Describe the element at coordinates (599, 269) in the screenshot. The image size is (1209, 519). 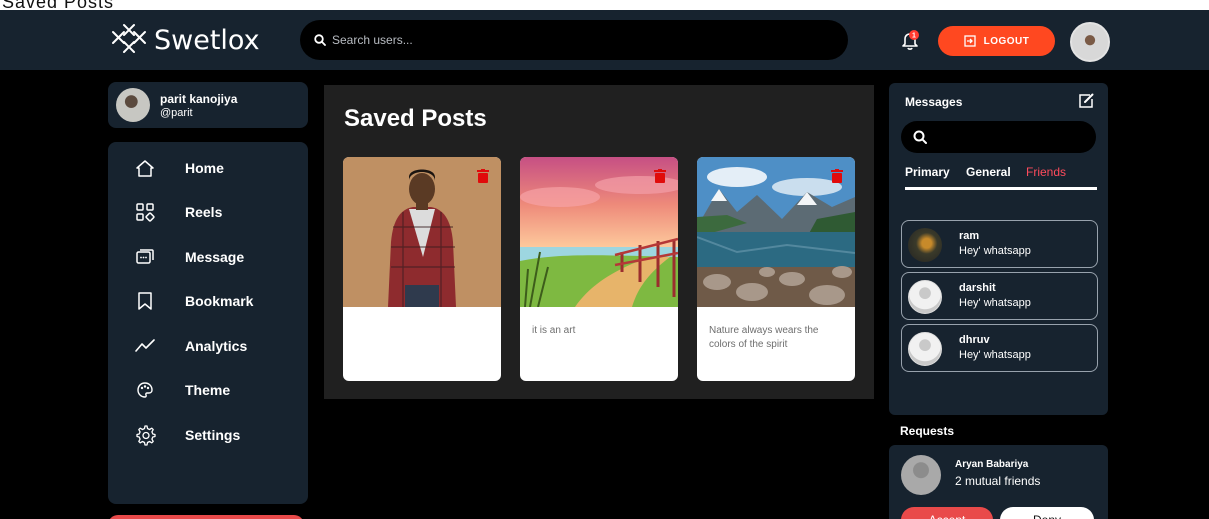
I see `saved-post-card: it is an art` at that location.